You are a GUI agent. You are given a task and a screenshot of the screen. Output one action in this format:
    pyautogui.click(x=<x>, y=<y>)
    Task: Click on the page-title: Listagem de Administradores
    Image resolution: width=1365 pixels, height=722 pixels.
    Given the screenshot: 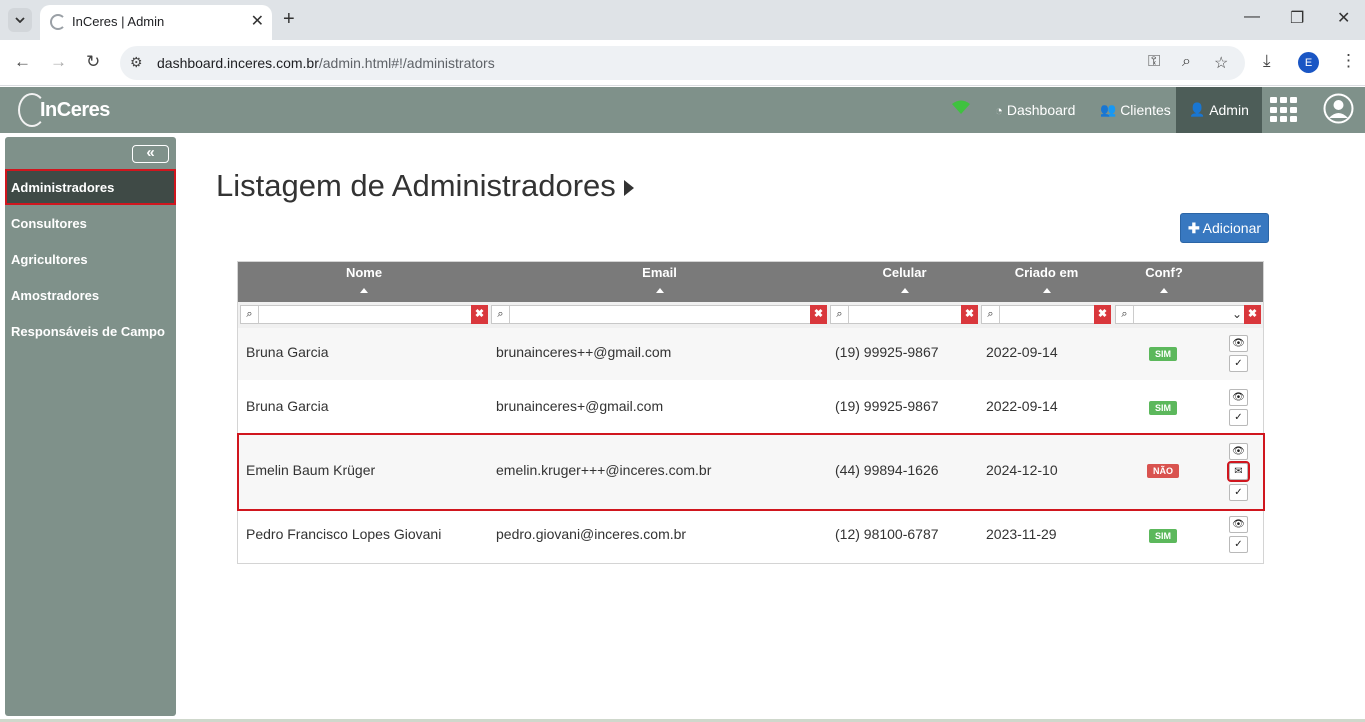 What is the action you would take?
    pyautogui.click(x=425, y=186)
    